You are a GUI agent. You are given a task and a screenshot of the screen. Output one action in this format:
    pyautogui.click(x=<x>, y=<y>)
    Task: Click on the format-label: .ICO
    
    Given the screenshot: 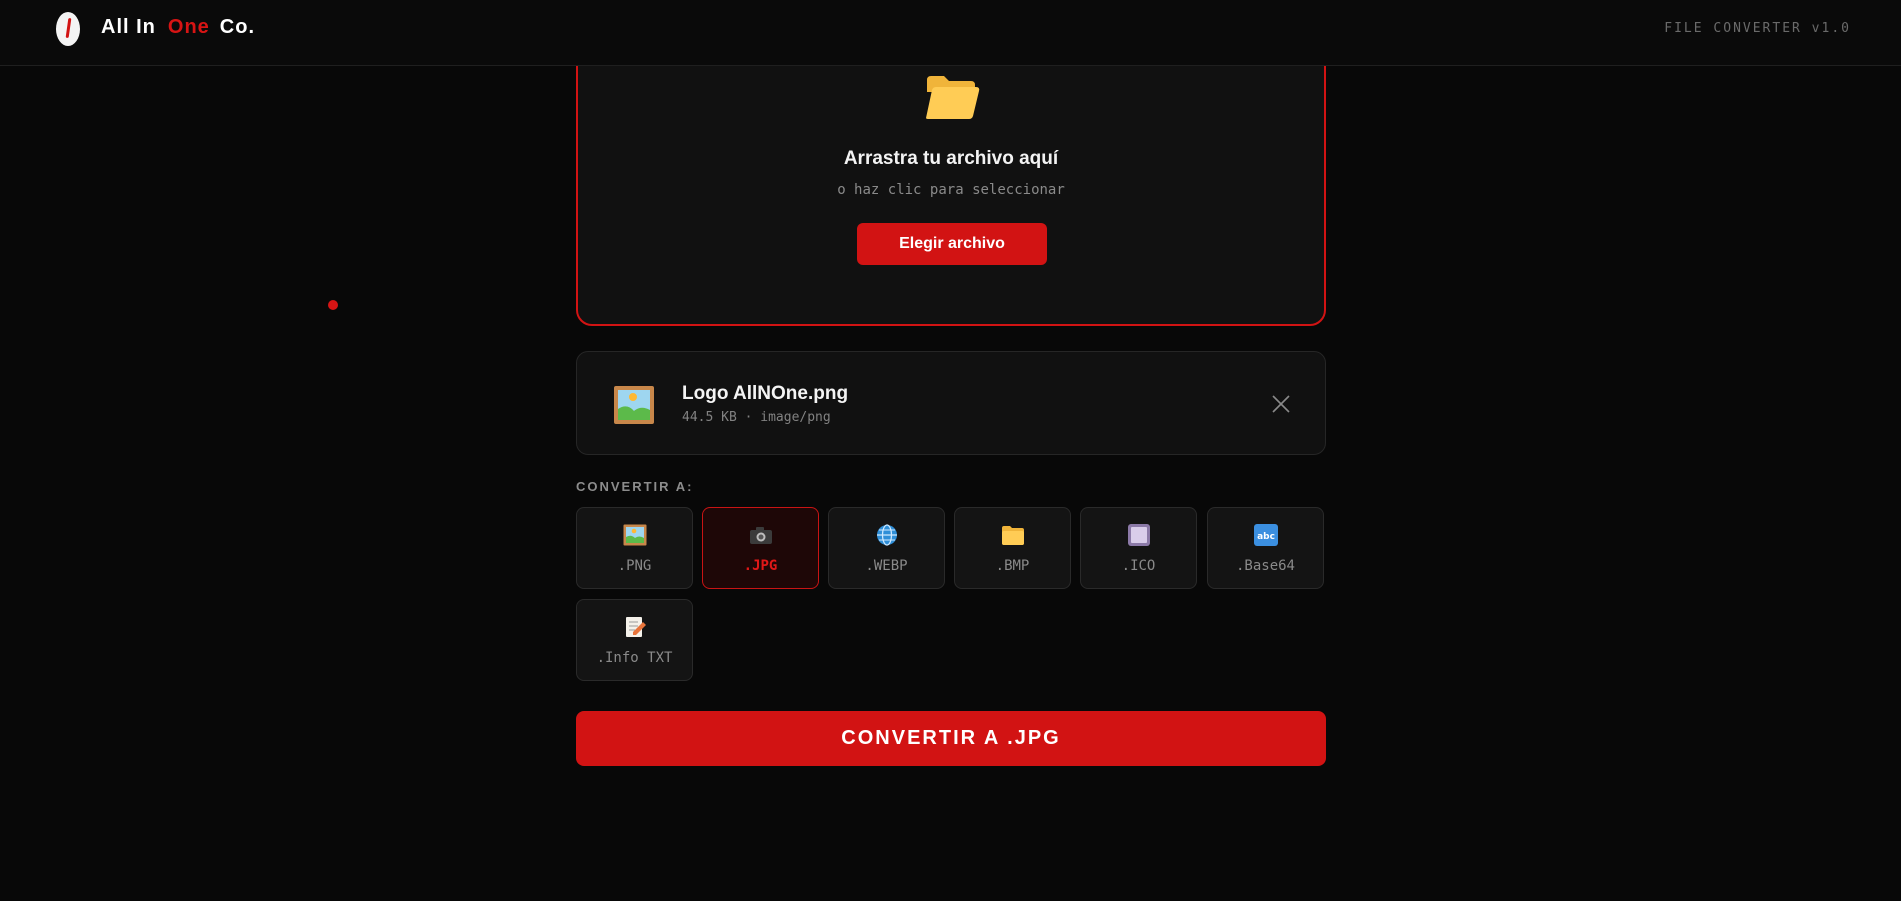 What is the action you would take?
    pyautogui.click(x=1138, y=566)
    